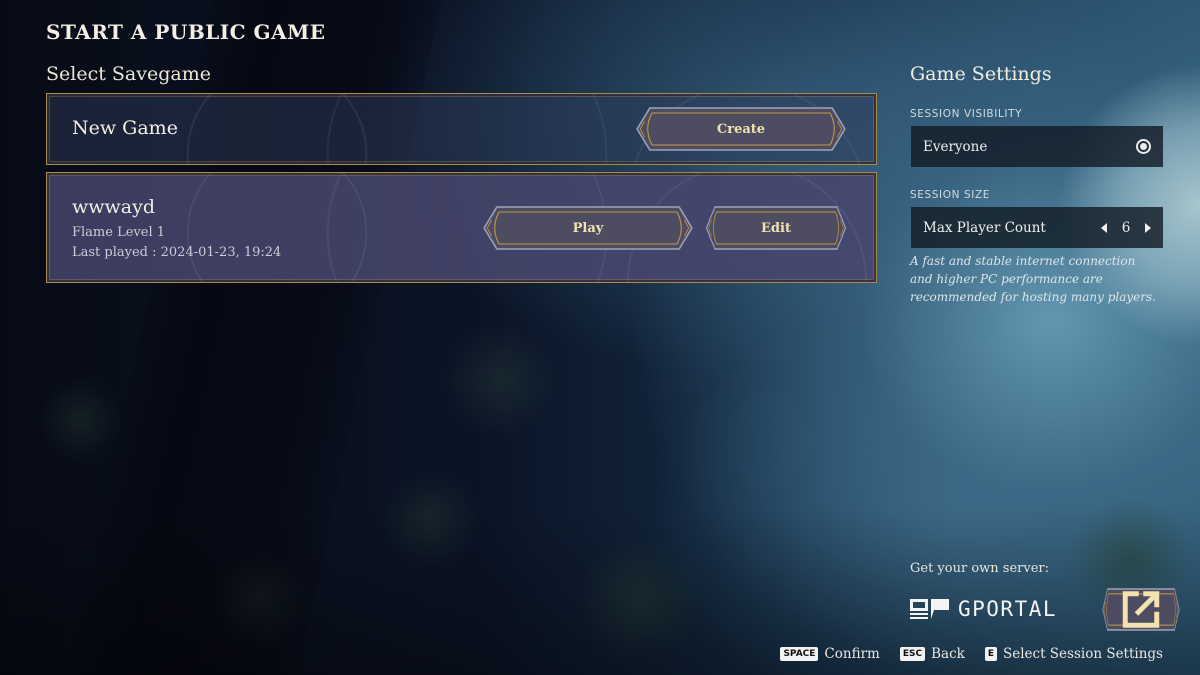 The width and height of the screenshot is (1200, 675). I want to click on caret-right-icon, so click(1148, 227).